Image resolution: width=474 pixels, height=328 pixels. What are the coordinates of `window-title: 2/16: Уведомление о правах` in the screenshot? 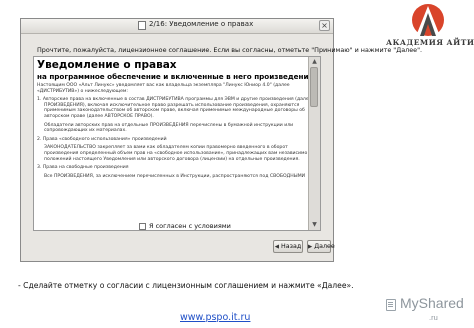 It's located at (201, 24).